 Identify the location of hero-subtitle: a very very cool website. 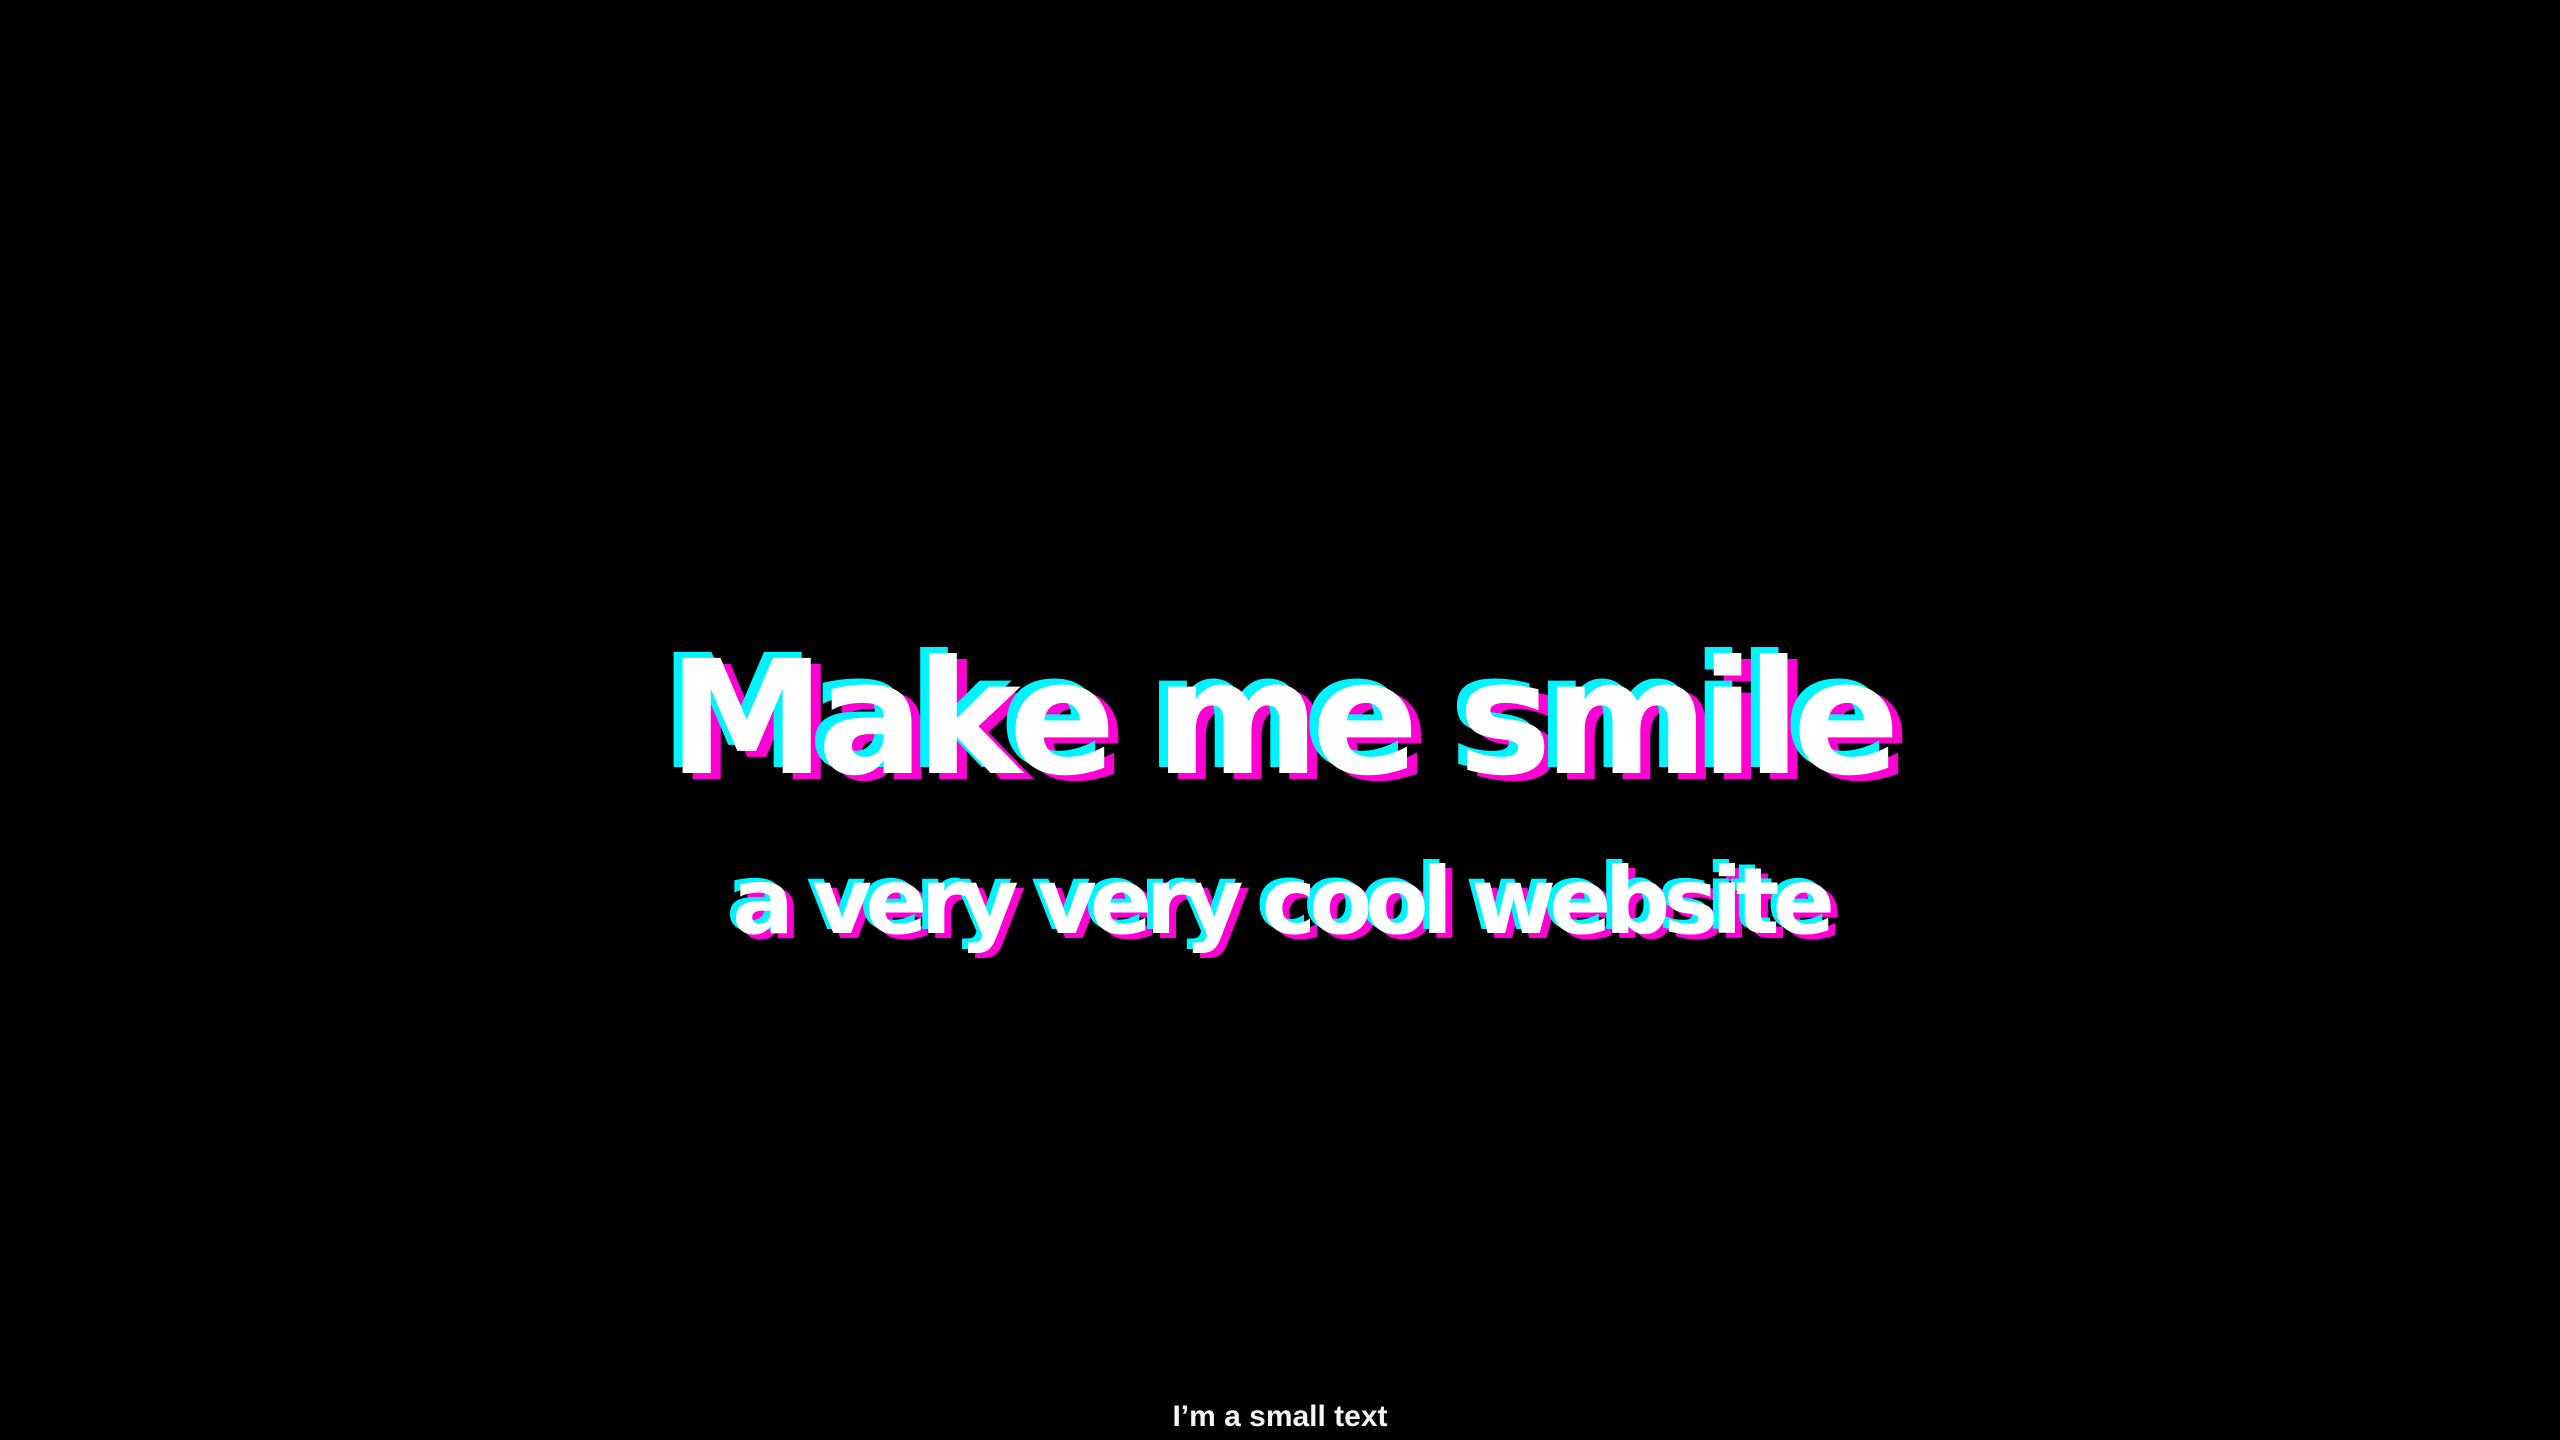
(1283, 901).